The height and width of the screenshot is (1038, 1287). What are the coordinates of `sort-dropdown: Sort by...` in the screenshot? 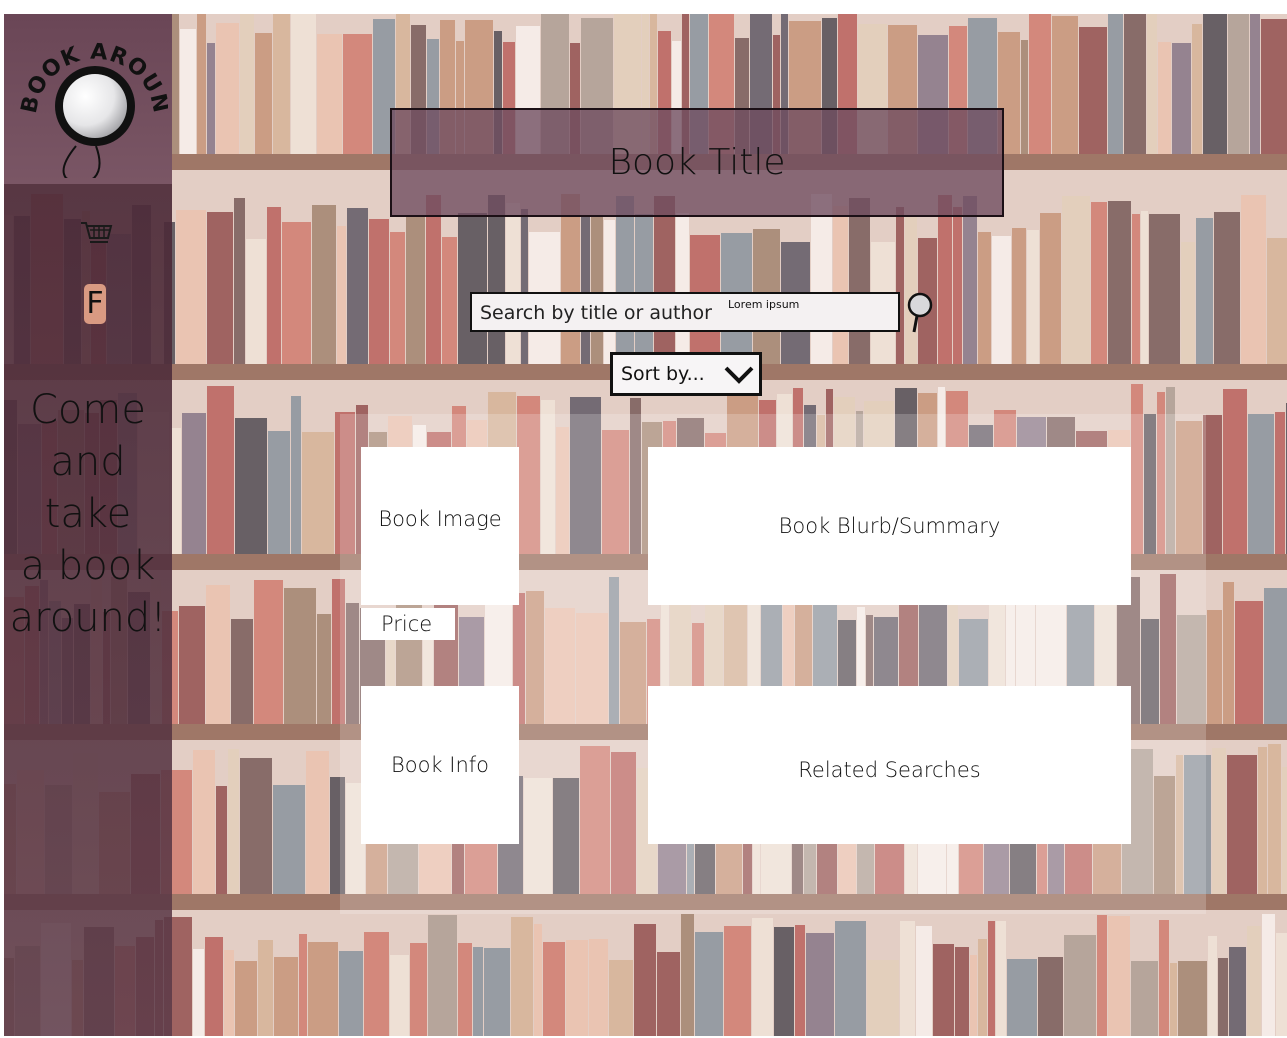 It's located at (686, 374).